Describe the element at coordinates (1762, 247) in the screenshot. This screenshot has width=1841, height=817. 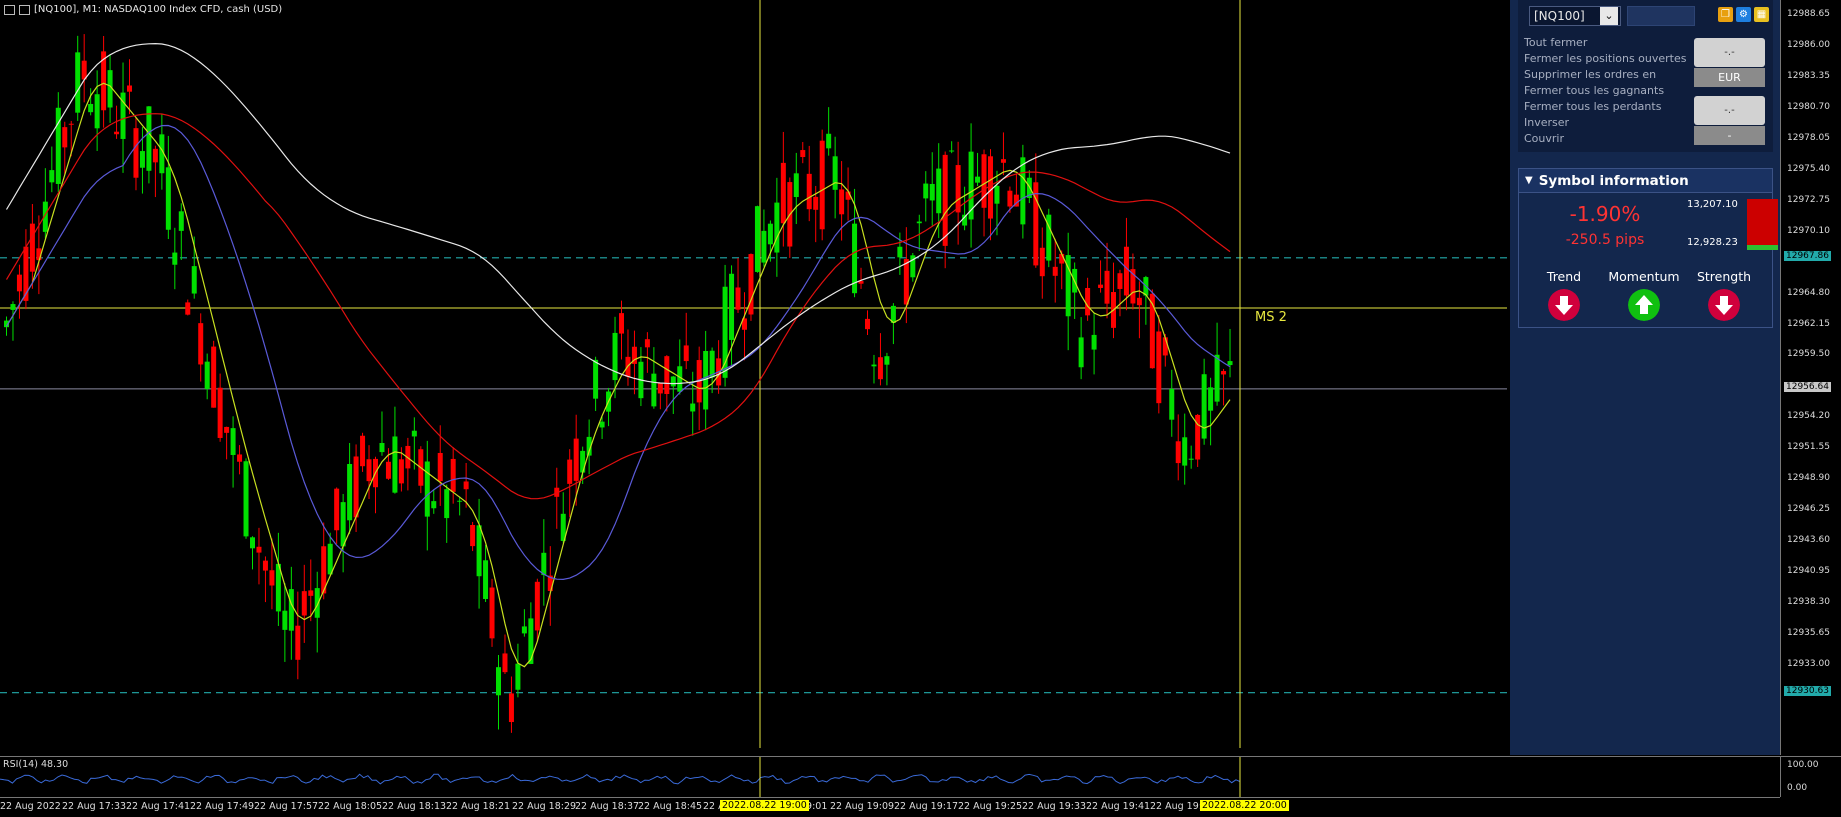
I see `range-bar-current` at that location.